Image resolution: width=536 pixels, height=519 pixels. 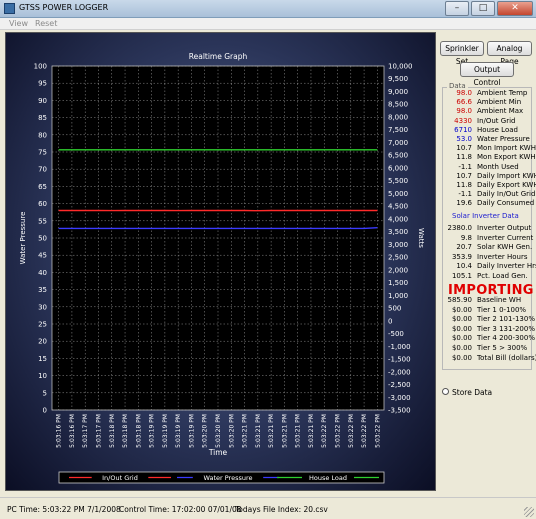 I want to click on y2-tick-label: 10,000, so click(x=400, y=67).